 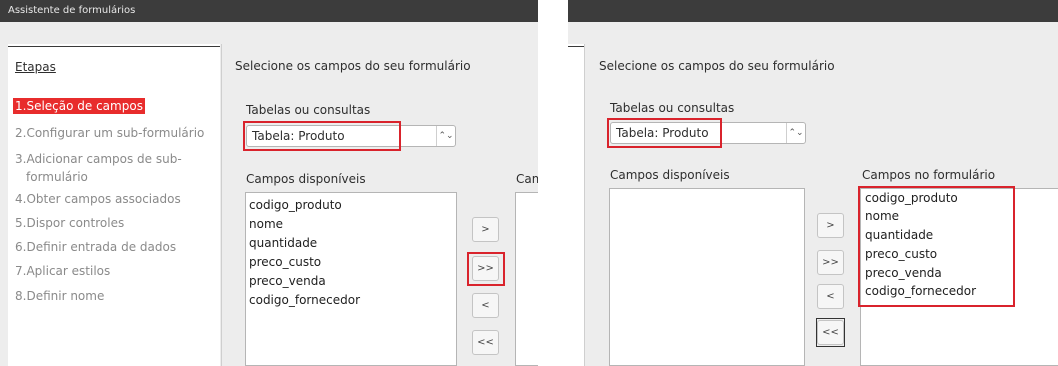 I want to click on steps-heading: Etapas, so click(x=35, y=67).